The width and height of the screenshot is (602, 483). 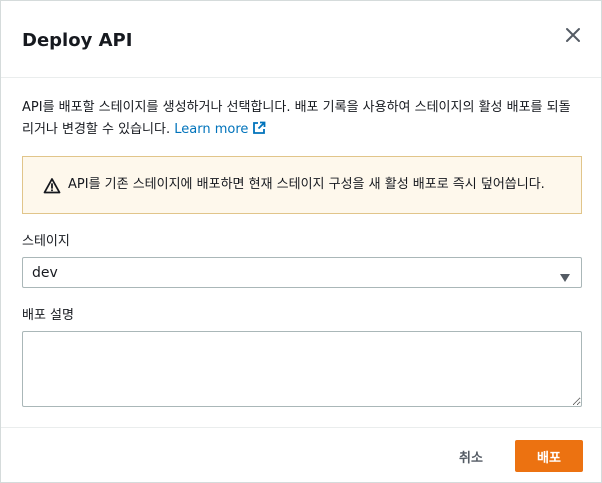 What do you see at coordinates (48, 315) in the screenshot?
I see `deployment-description-label: 배포 설명` at bounding box center [48, 315].